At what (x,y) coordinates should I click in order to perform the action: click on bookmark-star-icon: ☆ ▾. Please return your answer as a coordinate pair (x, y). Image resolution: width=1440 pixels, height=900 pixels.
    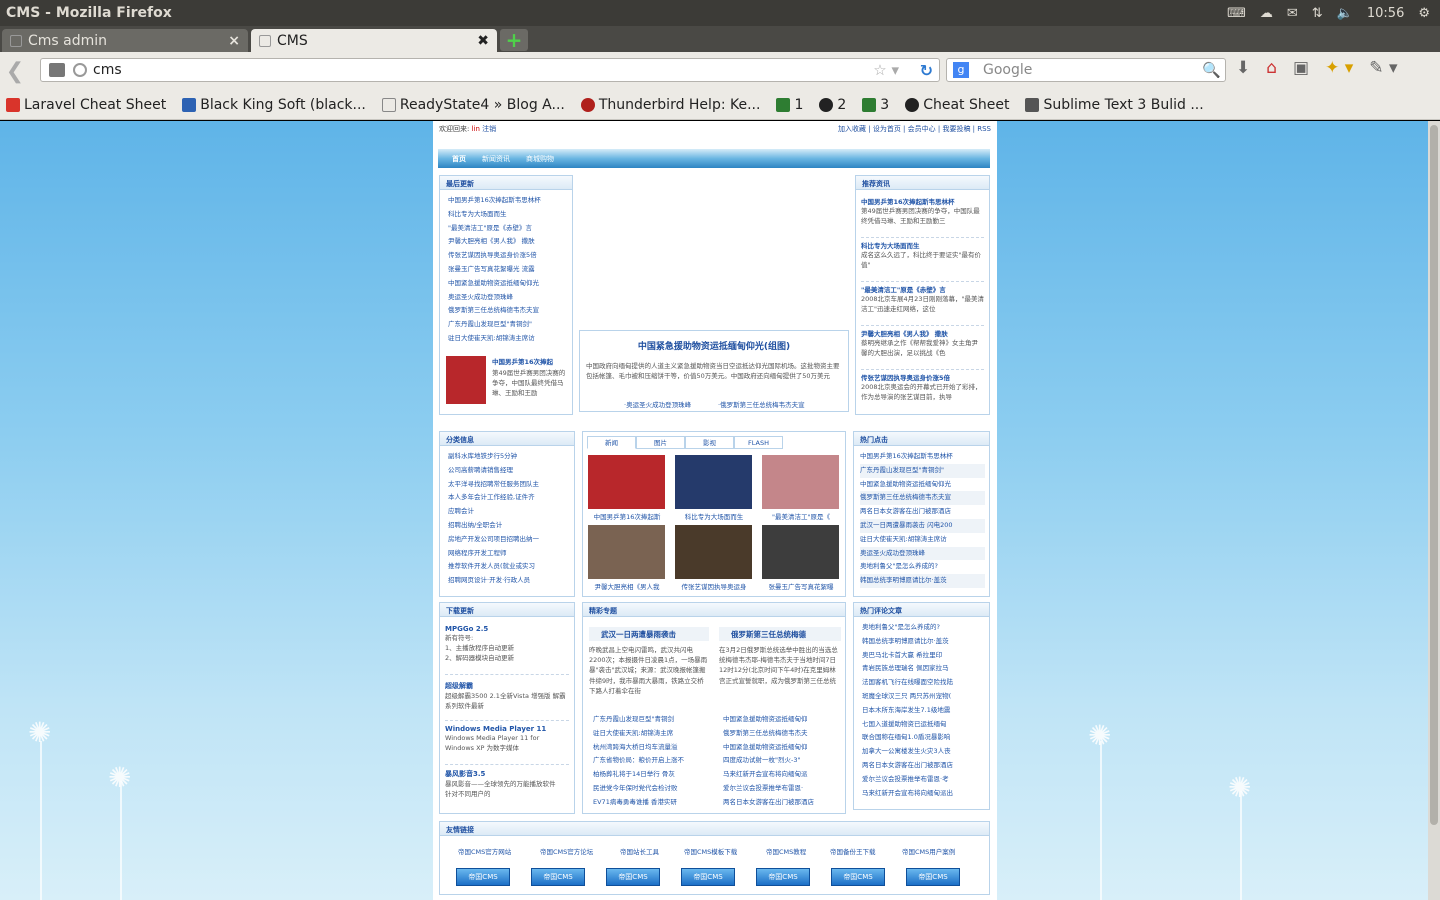
    Looking at the image, I should click on (886, 70).